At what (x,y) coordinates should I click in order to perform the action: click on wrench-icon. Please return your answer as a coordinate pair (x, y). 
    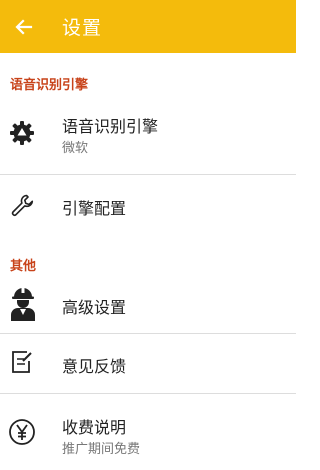
    Looking at the image, I should click on (22, 205).